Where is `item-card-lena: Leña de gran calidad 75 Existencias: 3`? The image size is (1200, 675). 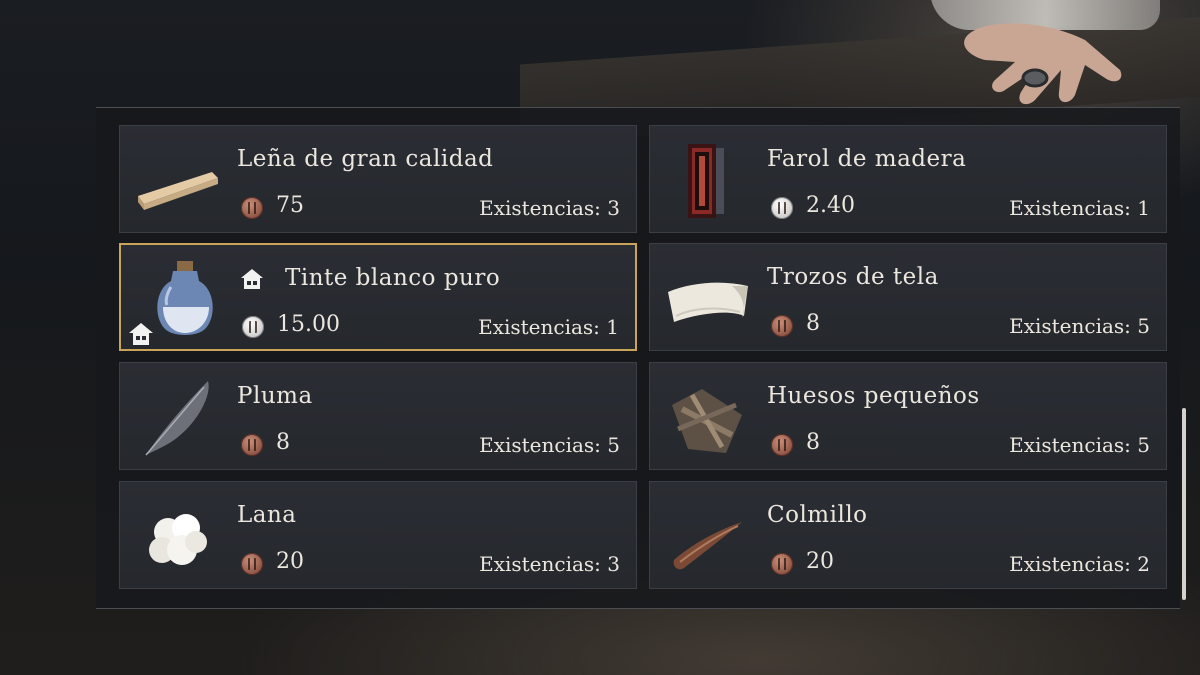 item-card-lena: Leña de gran calidad 75 Existencias: 3 is located at coordinates (378, 179).